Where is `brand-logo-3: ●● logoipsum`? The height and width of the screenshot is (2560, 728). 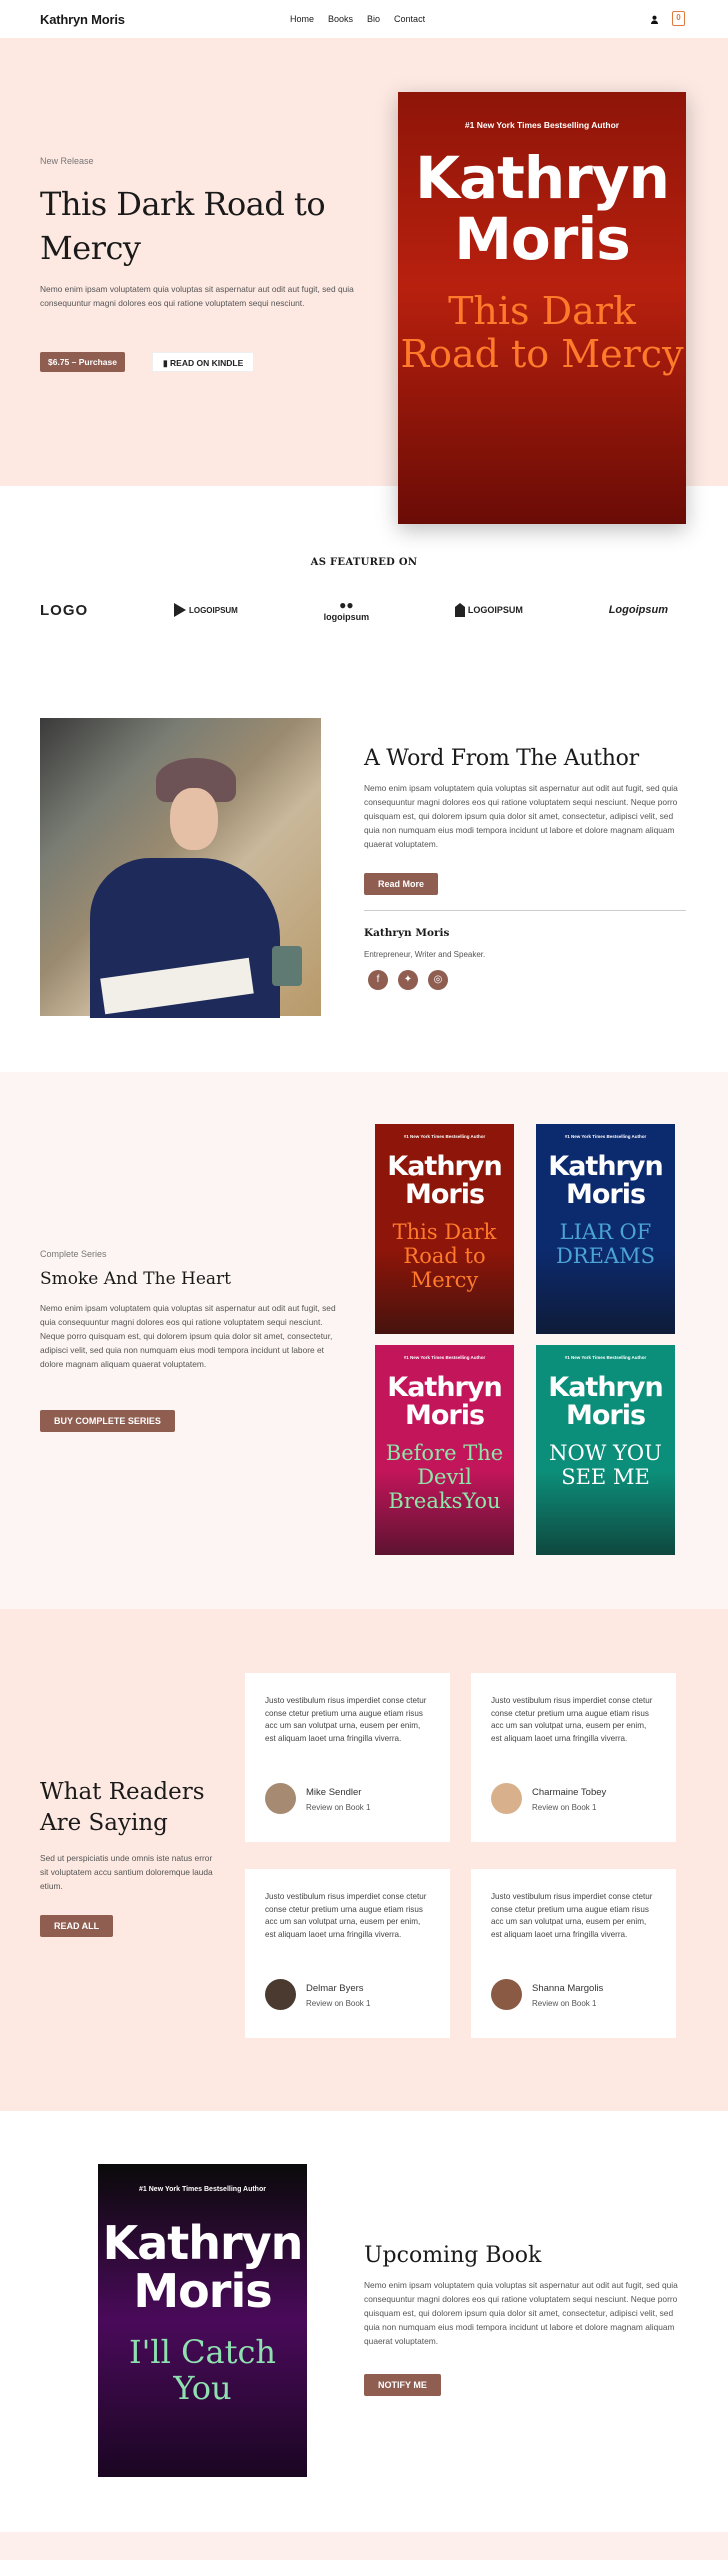 brand-logo-3: ●● logoipsum is located at coordinates (347, 610).